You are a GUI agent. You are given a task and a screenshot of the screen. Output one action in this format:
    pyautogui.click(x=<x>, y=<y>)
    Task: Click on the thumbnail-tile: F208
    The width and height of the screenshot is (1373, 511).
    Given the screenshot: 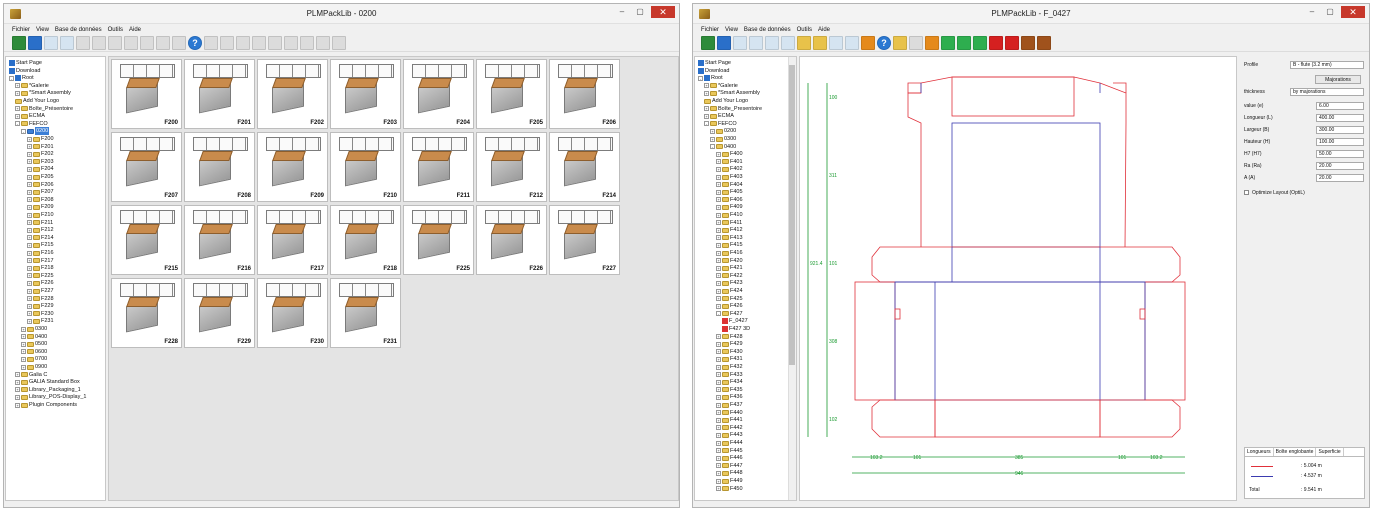 What is the action you would take?
    pyautogui.click(x=219, y=167)
    